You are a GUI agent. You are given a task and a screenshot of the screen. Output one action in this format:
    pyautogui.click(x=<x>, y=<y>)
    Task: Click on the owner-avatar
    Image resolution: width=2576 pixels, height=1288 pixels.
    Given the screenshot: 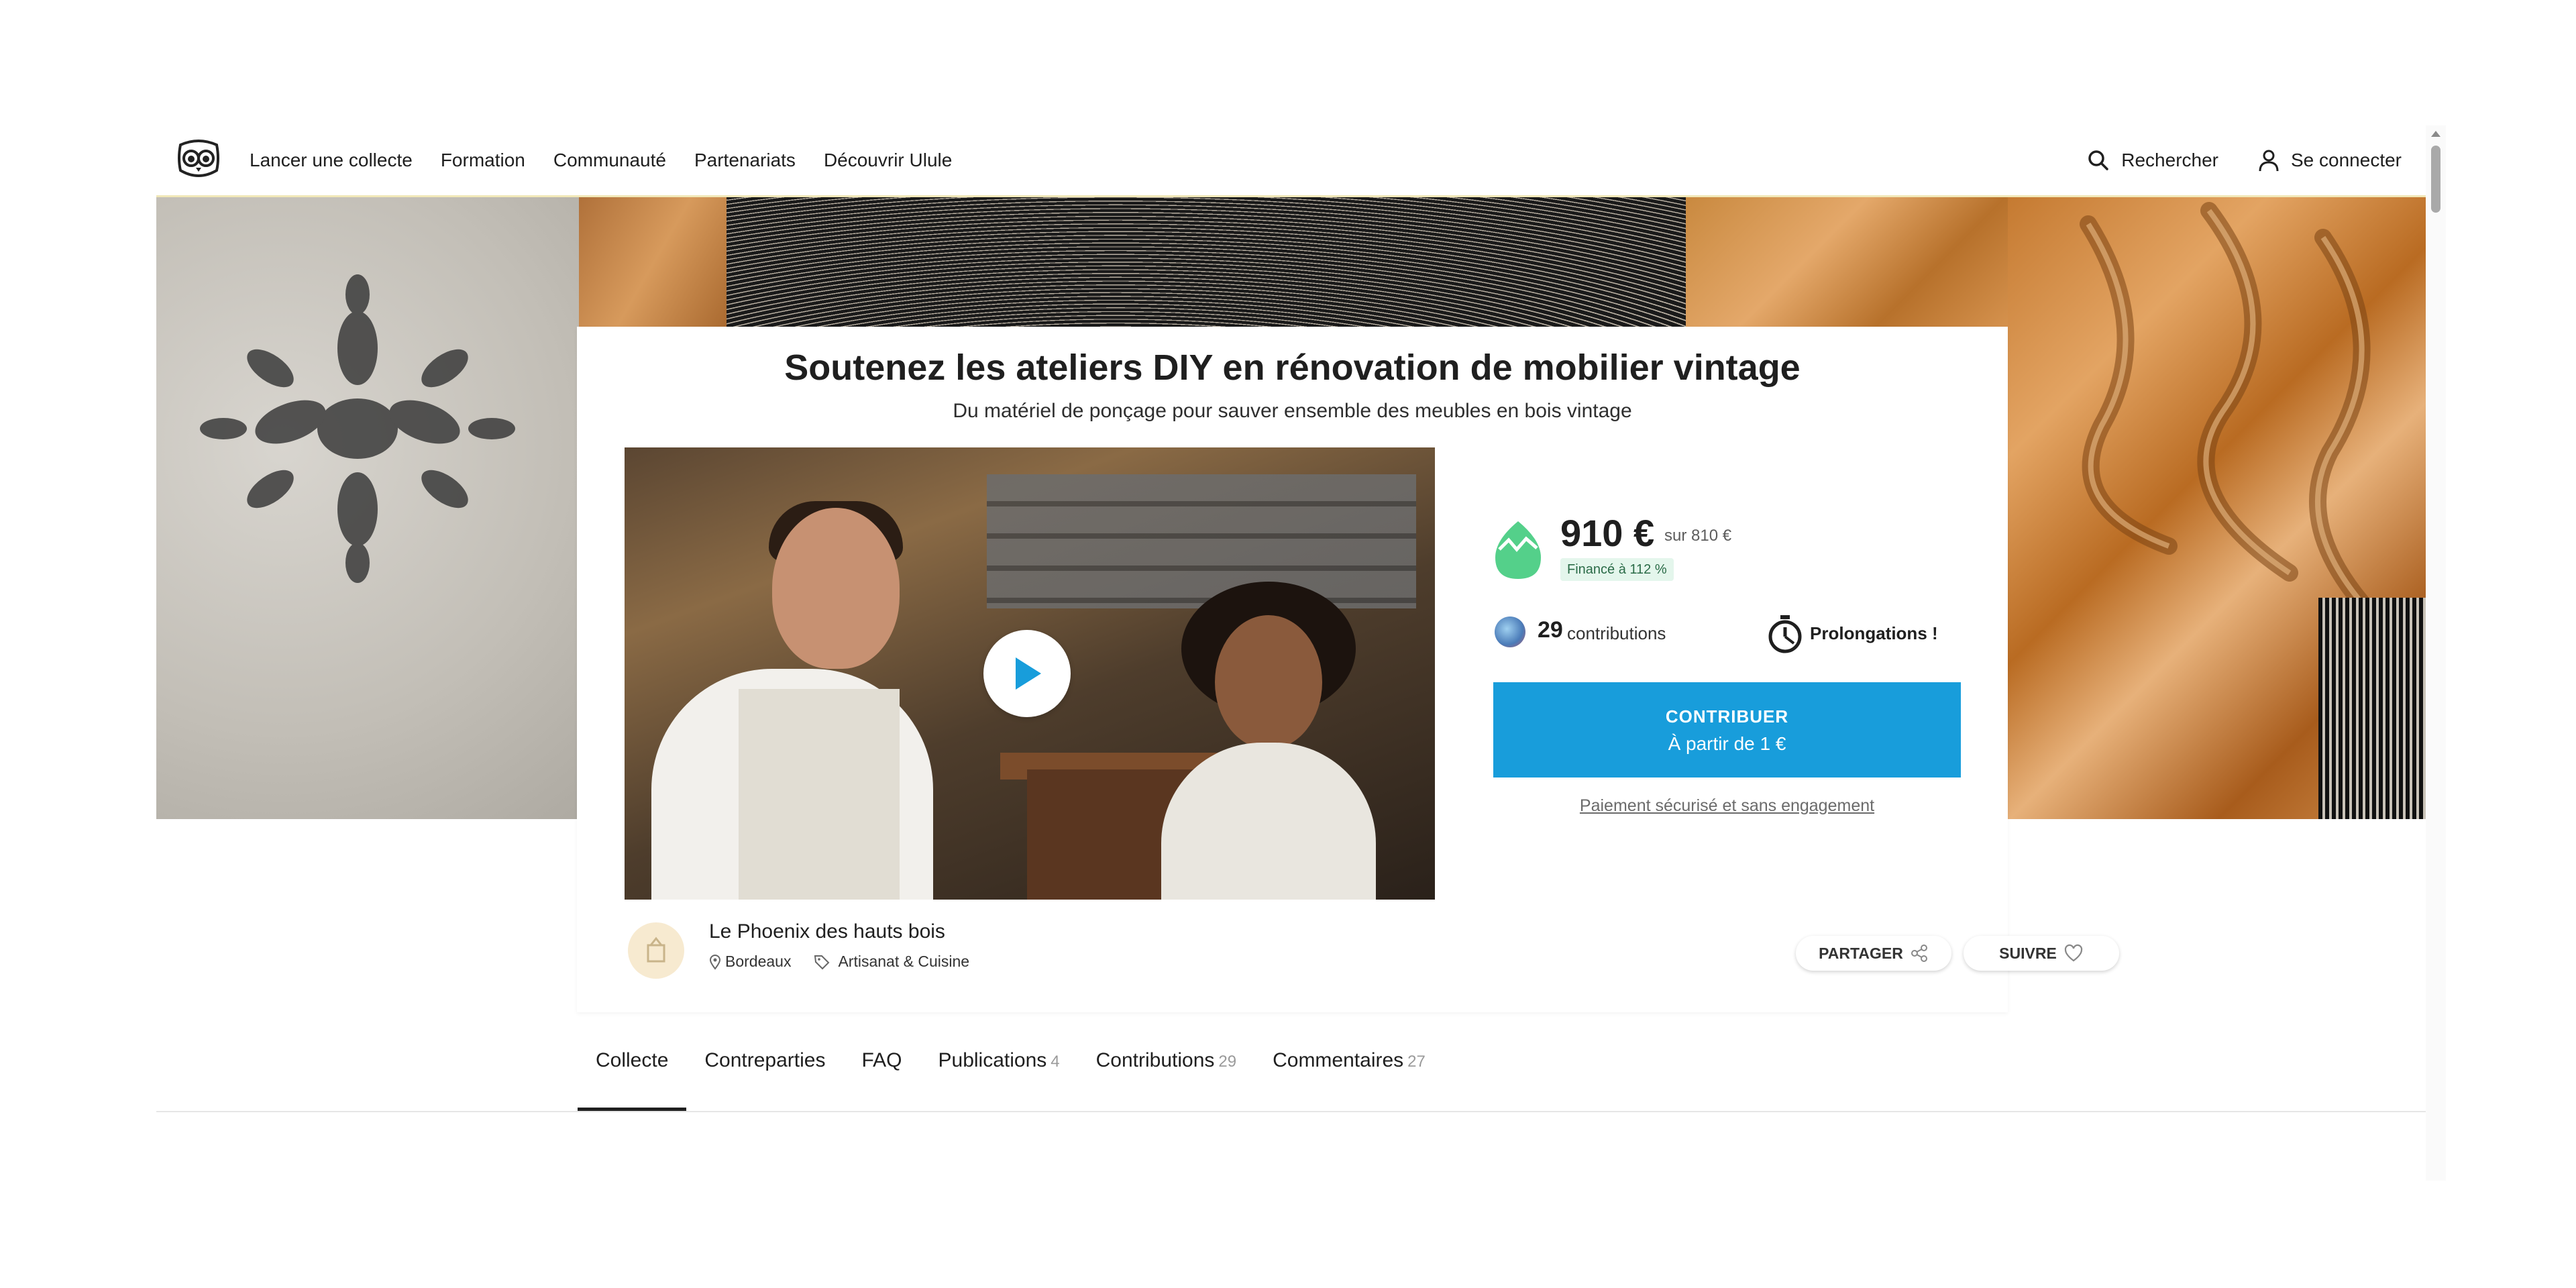 What is the action you would take?
    pyautogui.click(x=656, y=950)
    